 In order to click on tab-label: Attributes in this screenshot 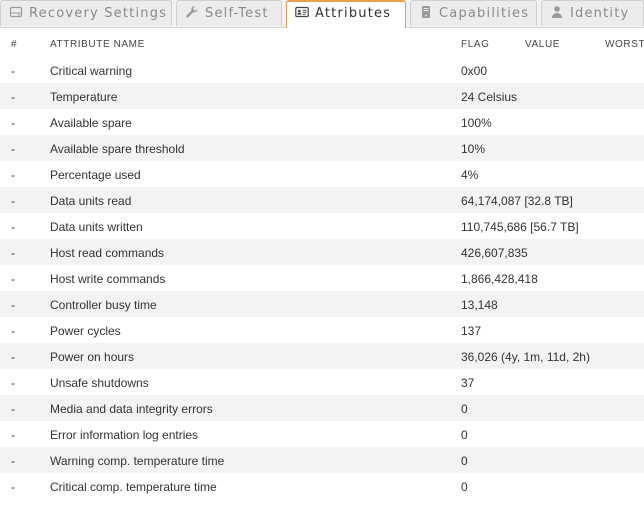, I will do `click(353, 13)`.